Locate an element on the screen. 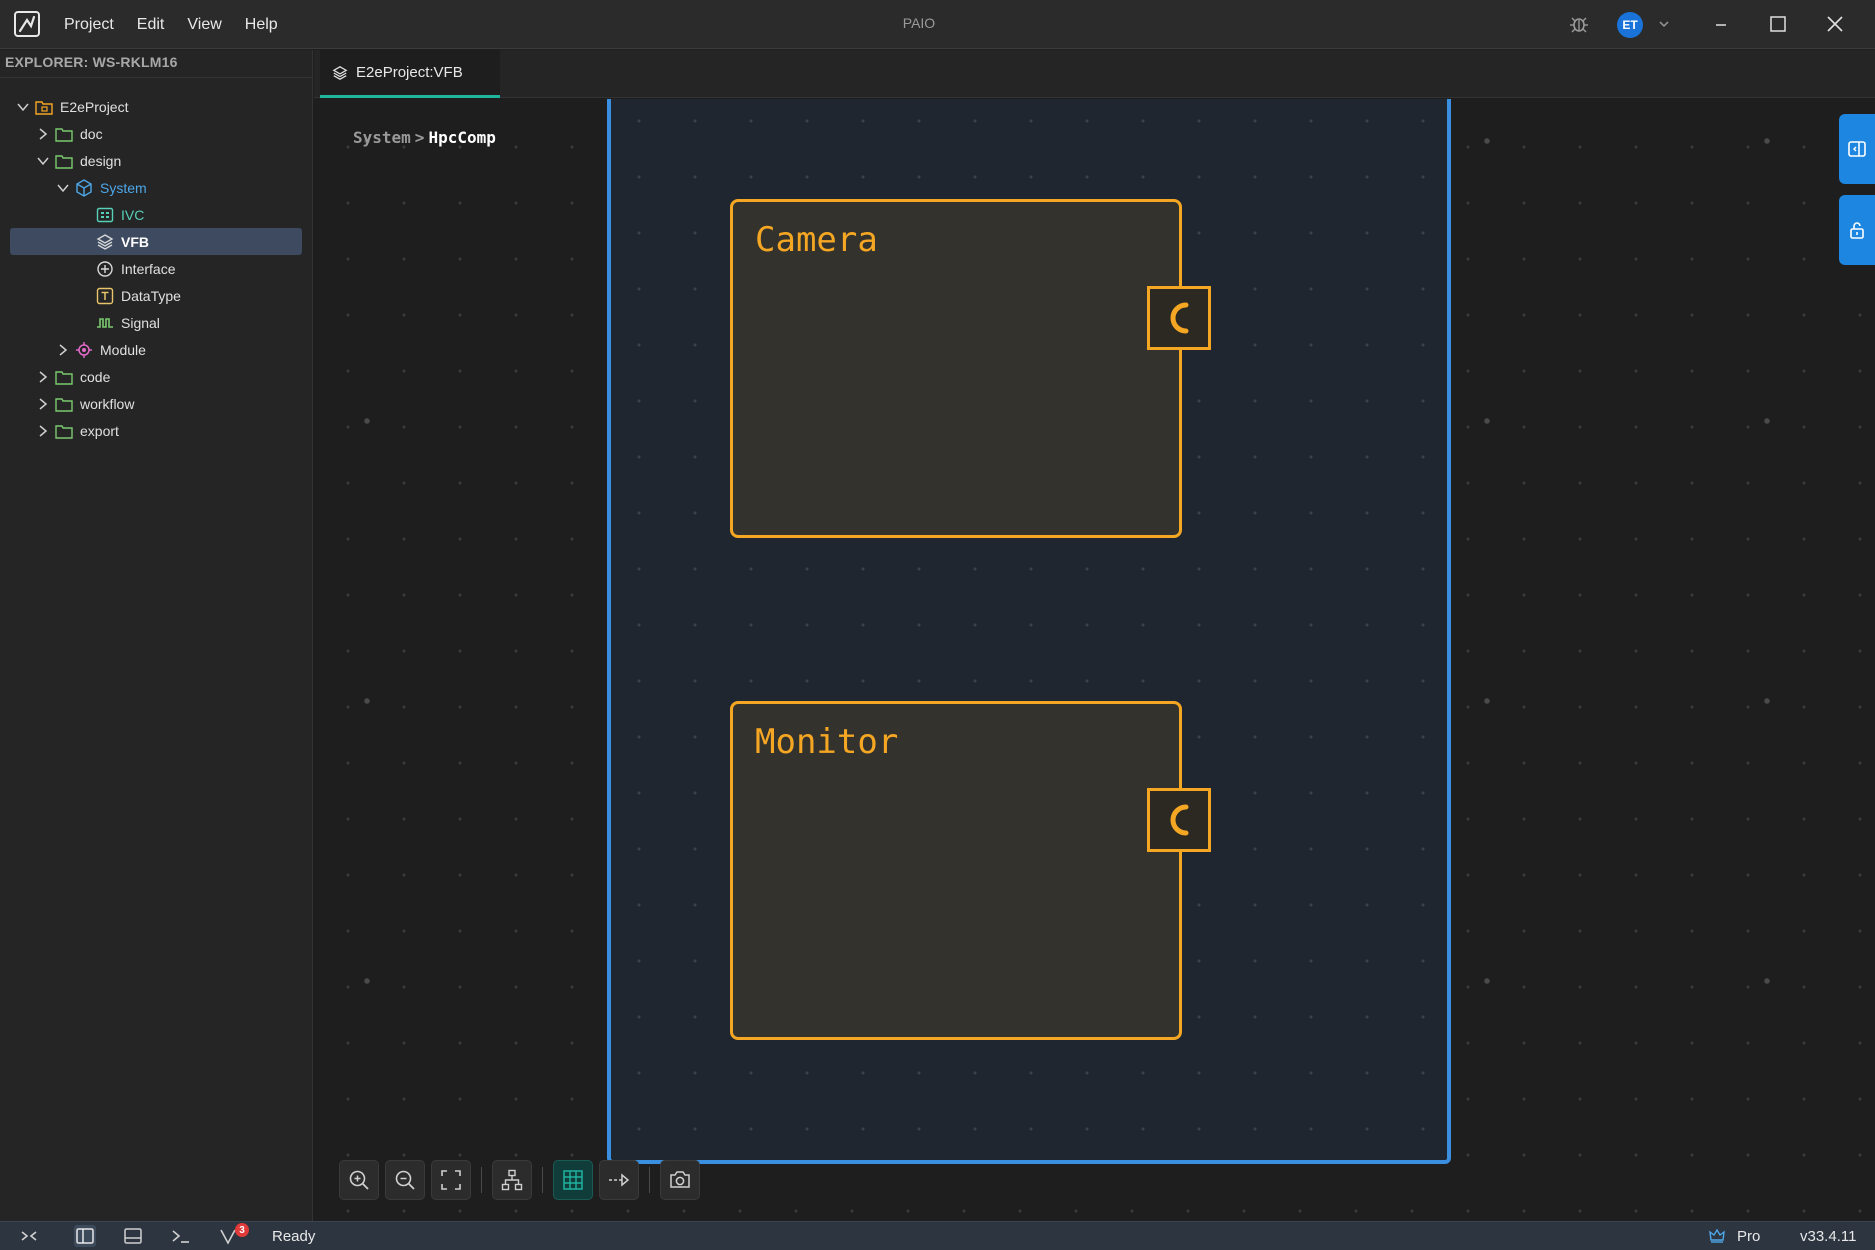  component-name: Monitor is located at coordinates (827, 742).